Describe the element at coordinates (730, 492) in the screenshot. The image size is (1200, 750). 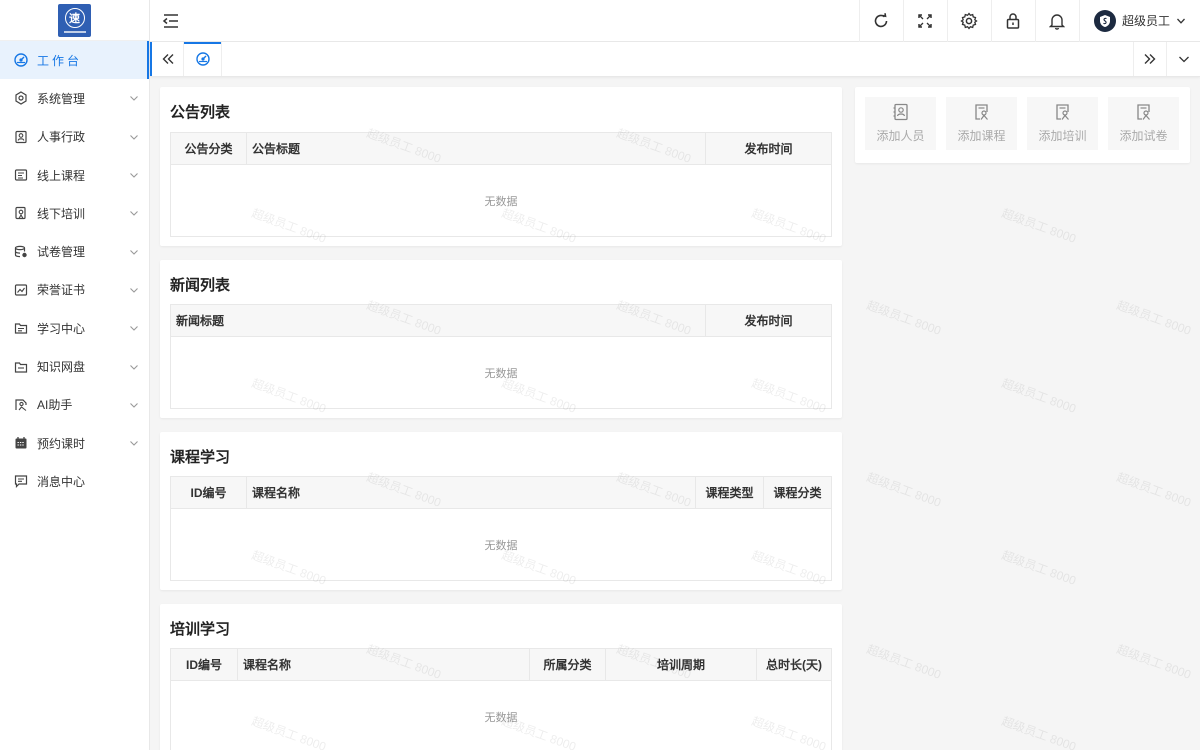
I see `column-header: 课程类型` at that location.